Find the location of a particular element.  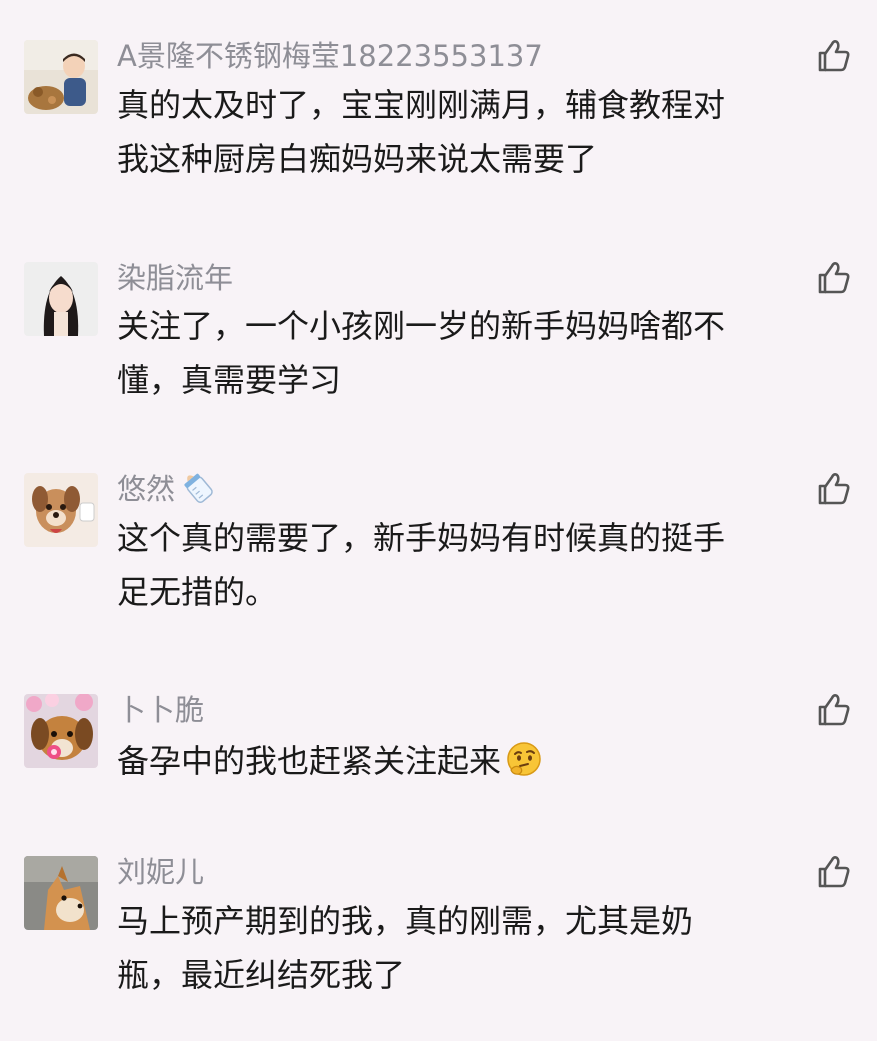

comment-text-line: 瓶，最近纠结死我了 is located at coordinates (261, 975).